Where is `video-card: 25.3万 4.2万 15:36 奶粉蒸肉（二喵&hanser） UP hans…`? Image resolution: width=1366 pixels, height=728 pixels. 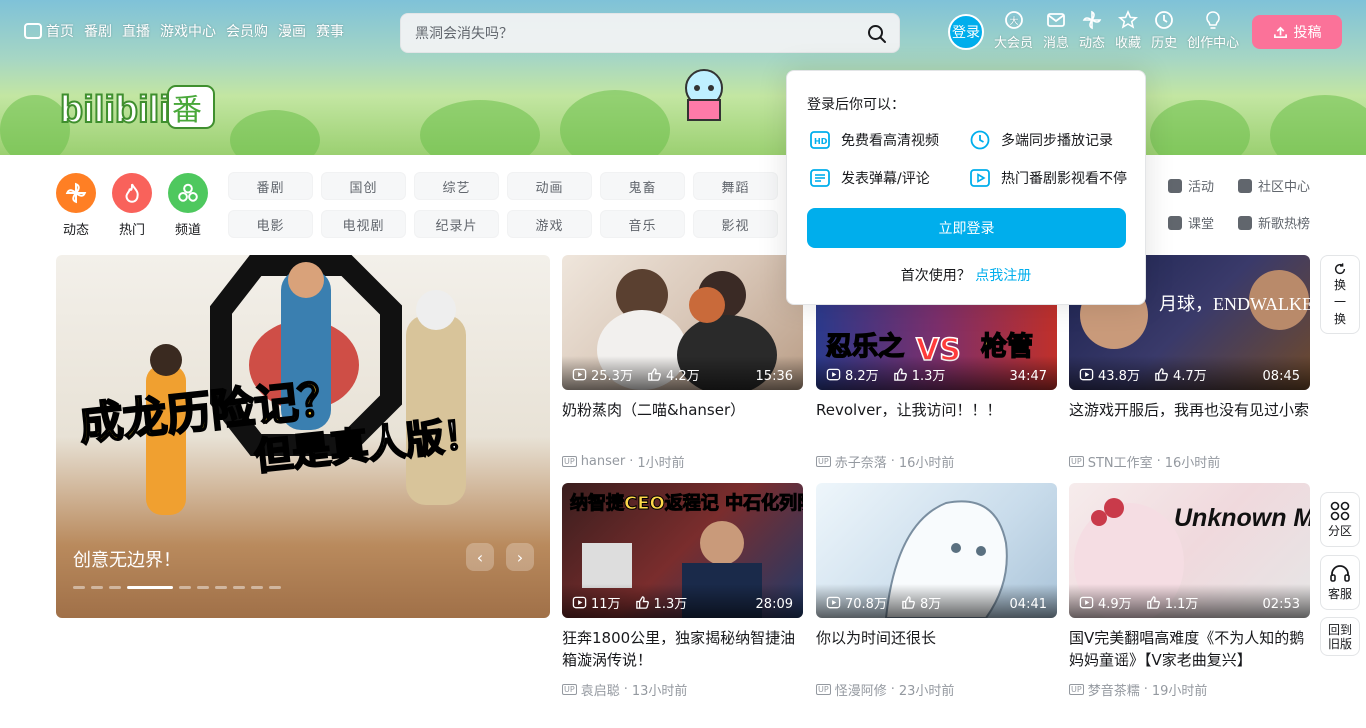
video-card: 25.3万 4.2万 15:36 奶粉蒸肉（二喵&hanser） UP hans… is located at coordinates (682, 363).